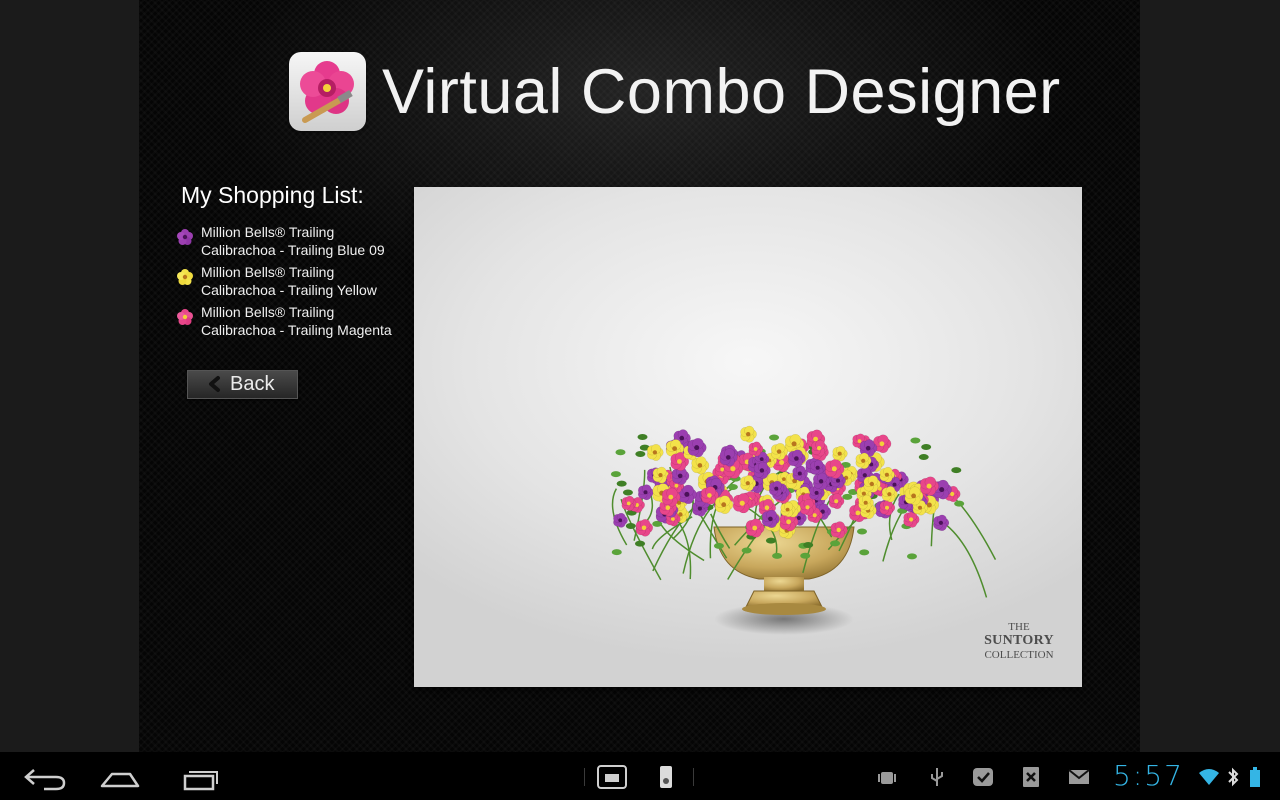  Describe the element at coordinates (289, 290) in the screenshot. I see `item-line2: Calibrachoa - Trailing Yellow` at that location.